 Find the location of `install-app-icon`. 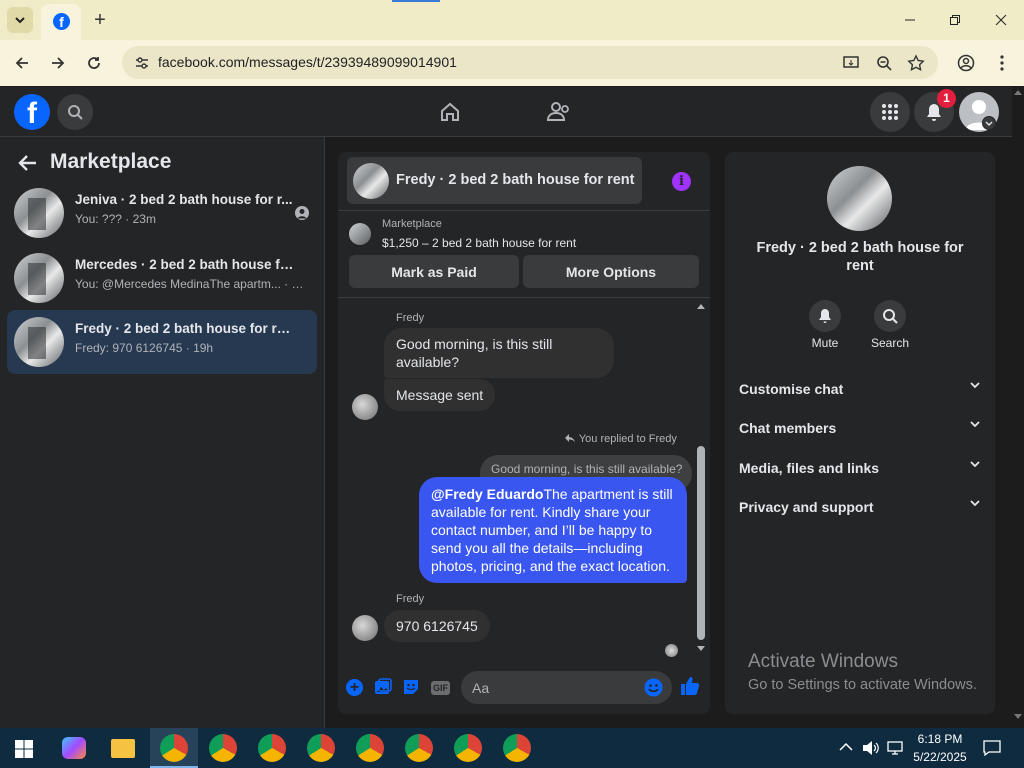

install-app-icon is located at coordinates (851, 63).